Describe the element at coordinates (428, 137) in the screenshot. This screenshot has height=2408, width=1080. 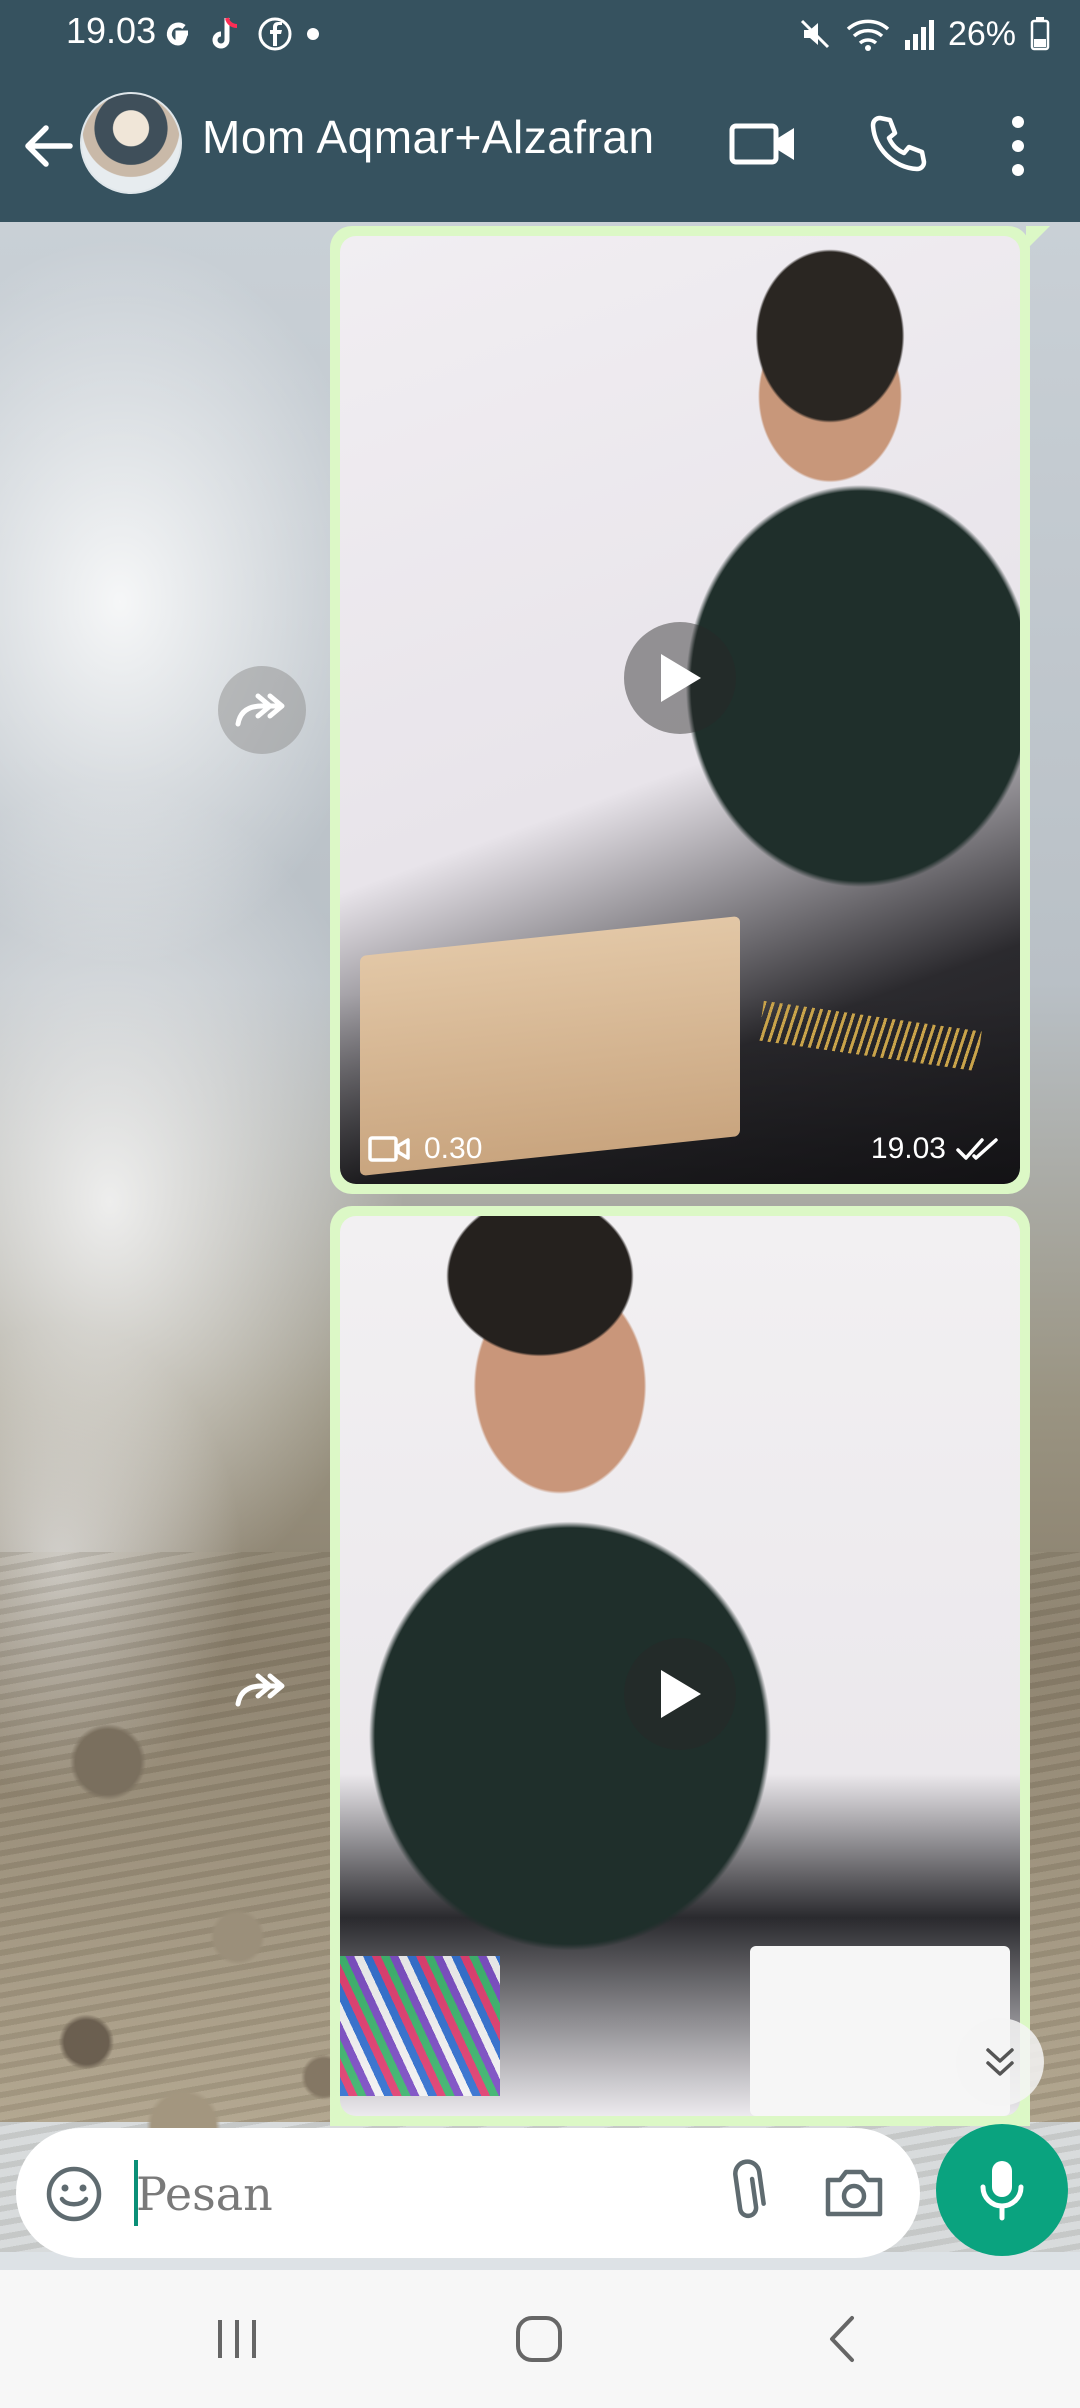
I see `contact-name: Mom Aqmar+Alzafran` at that location.